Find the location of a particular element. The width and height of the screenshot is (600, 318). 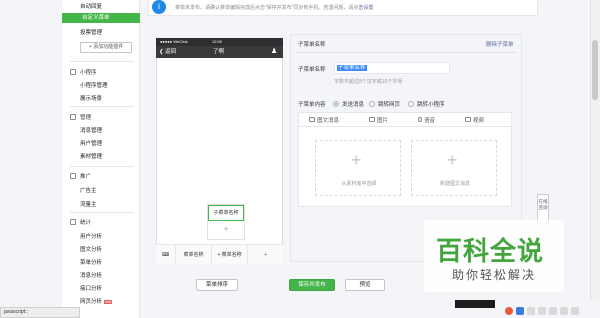

sidebar-item-display-scene: 展示场景 is located at coordinates (91, 98).